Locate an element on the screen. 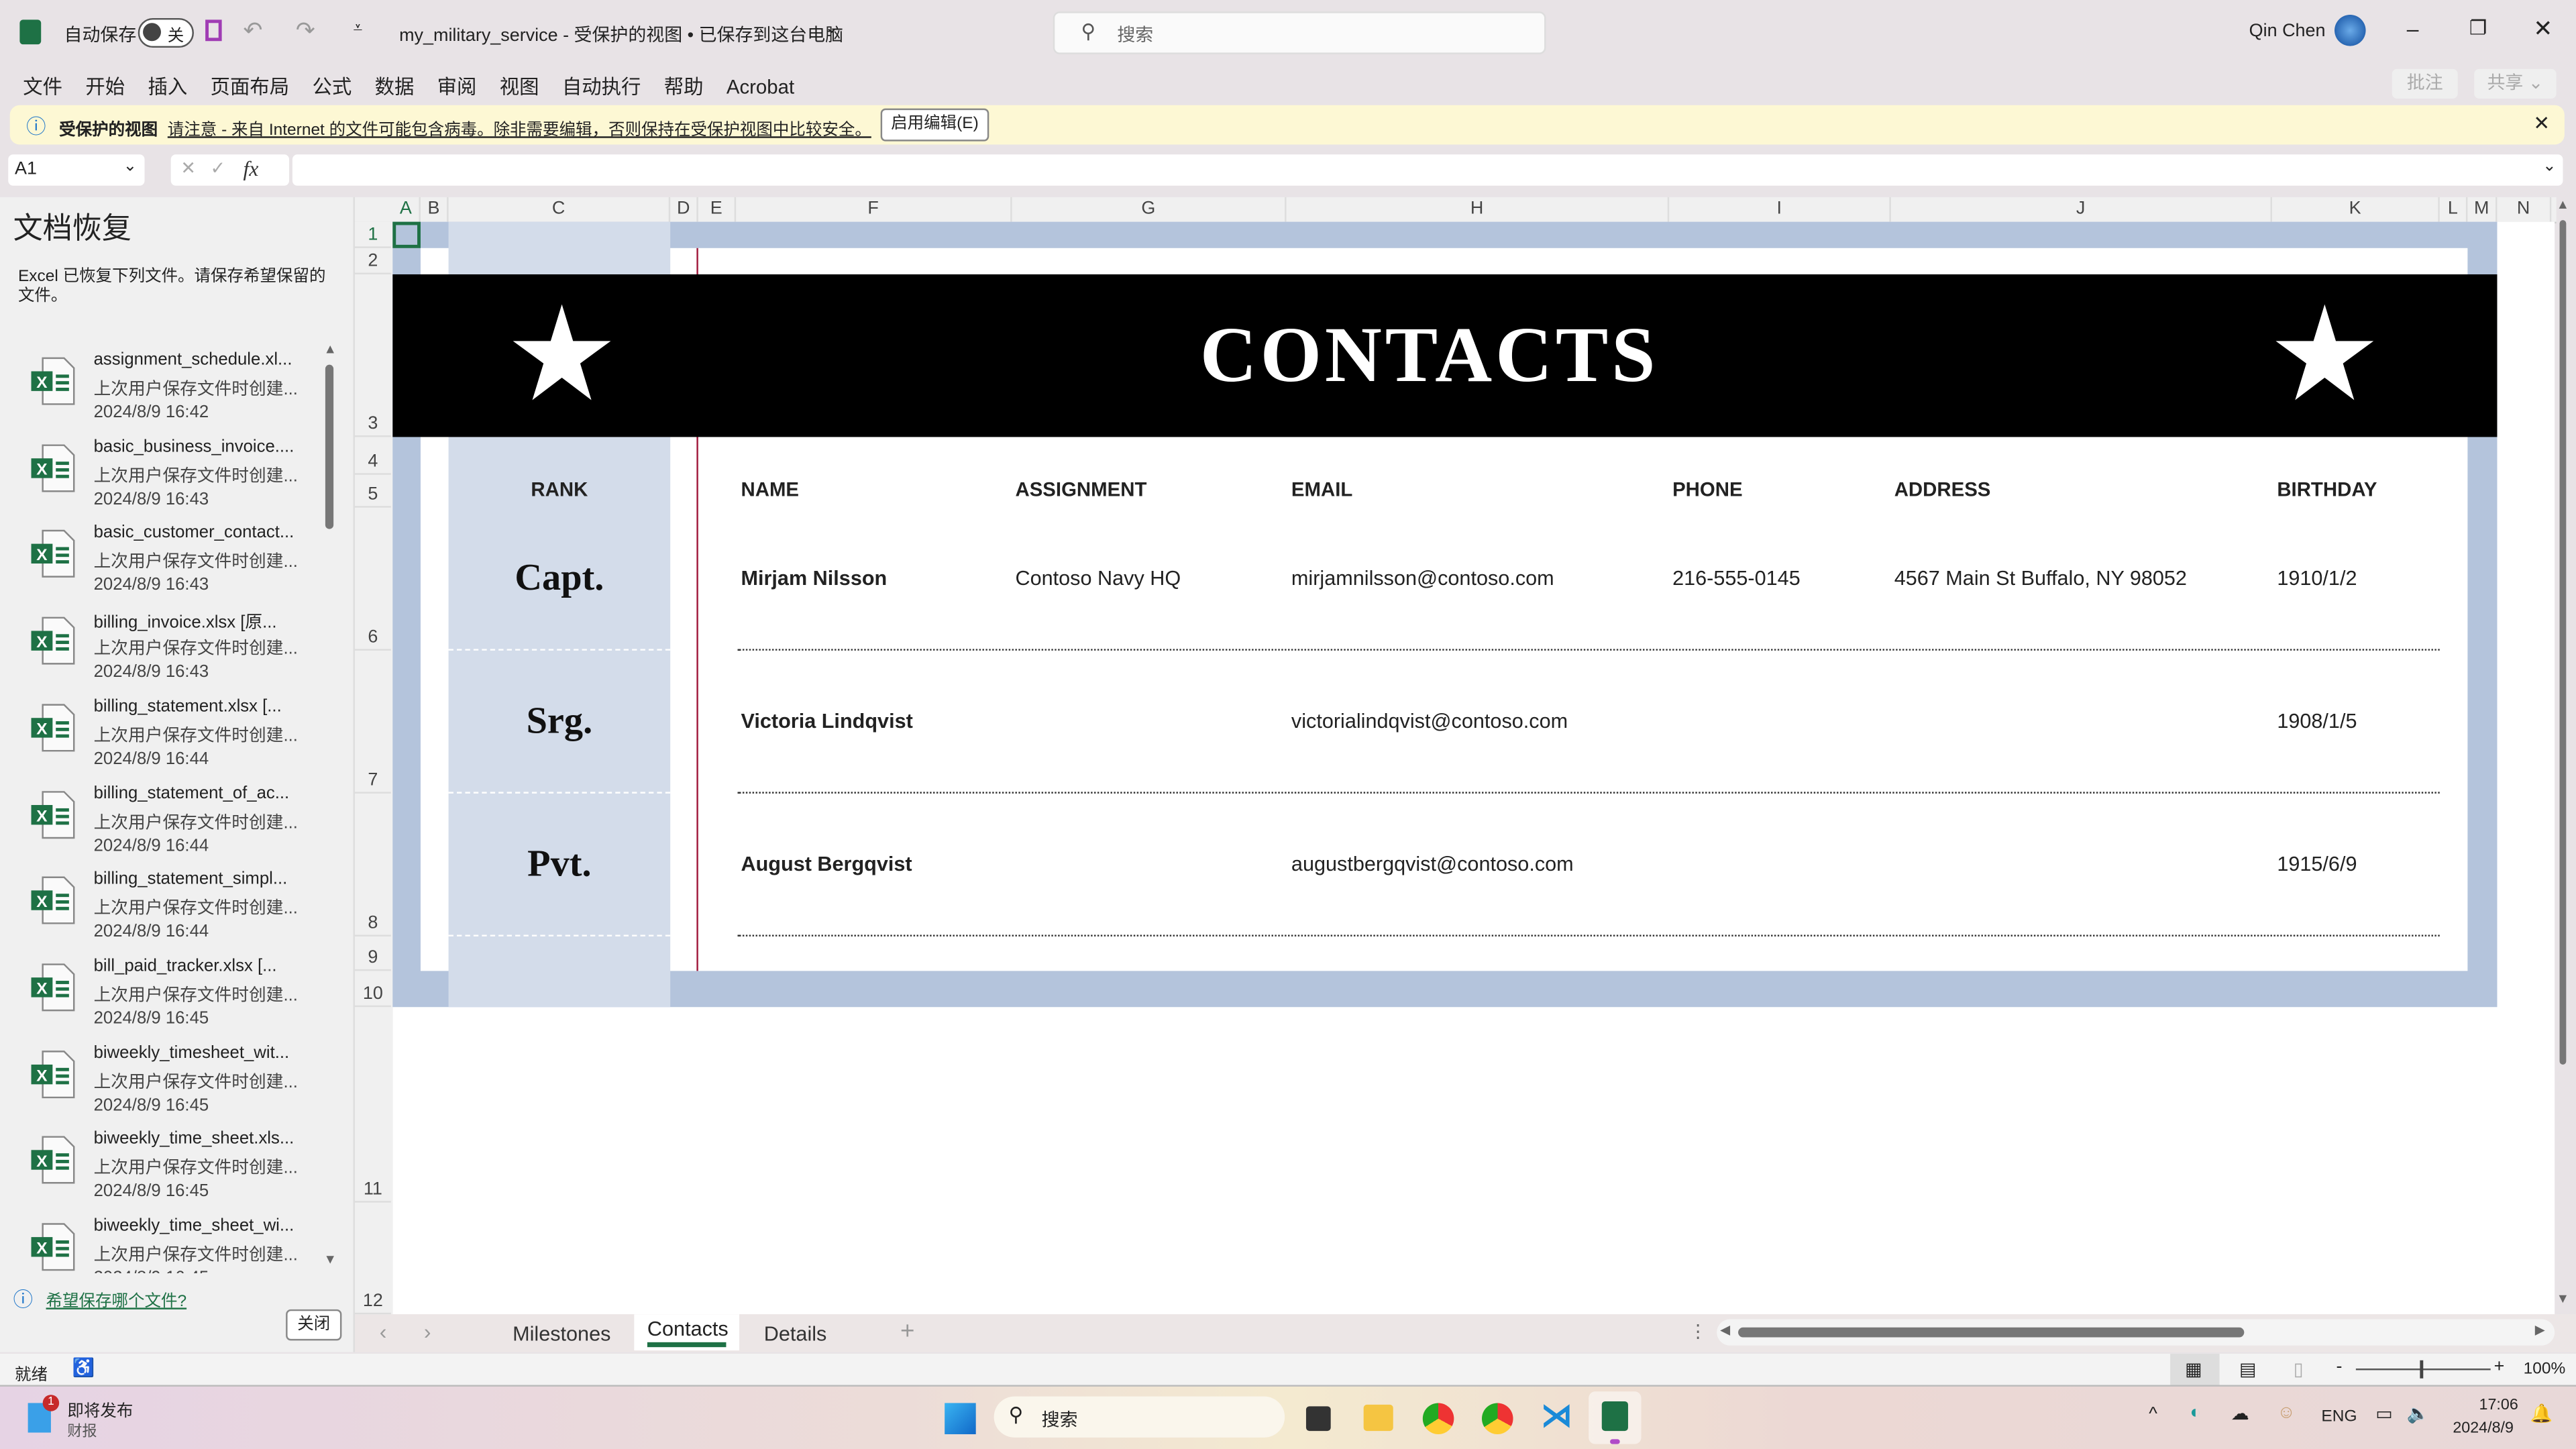 This screenshot has width=2576, height=1449. redo-icon: ↷ is located at coordinates (305, 30).